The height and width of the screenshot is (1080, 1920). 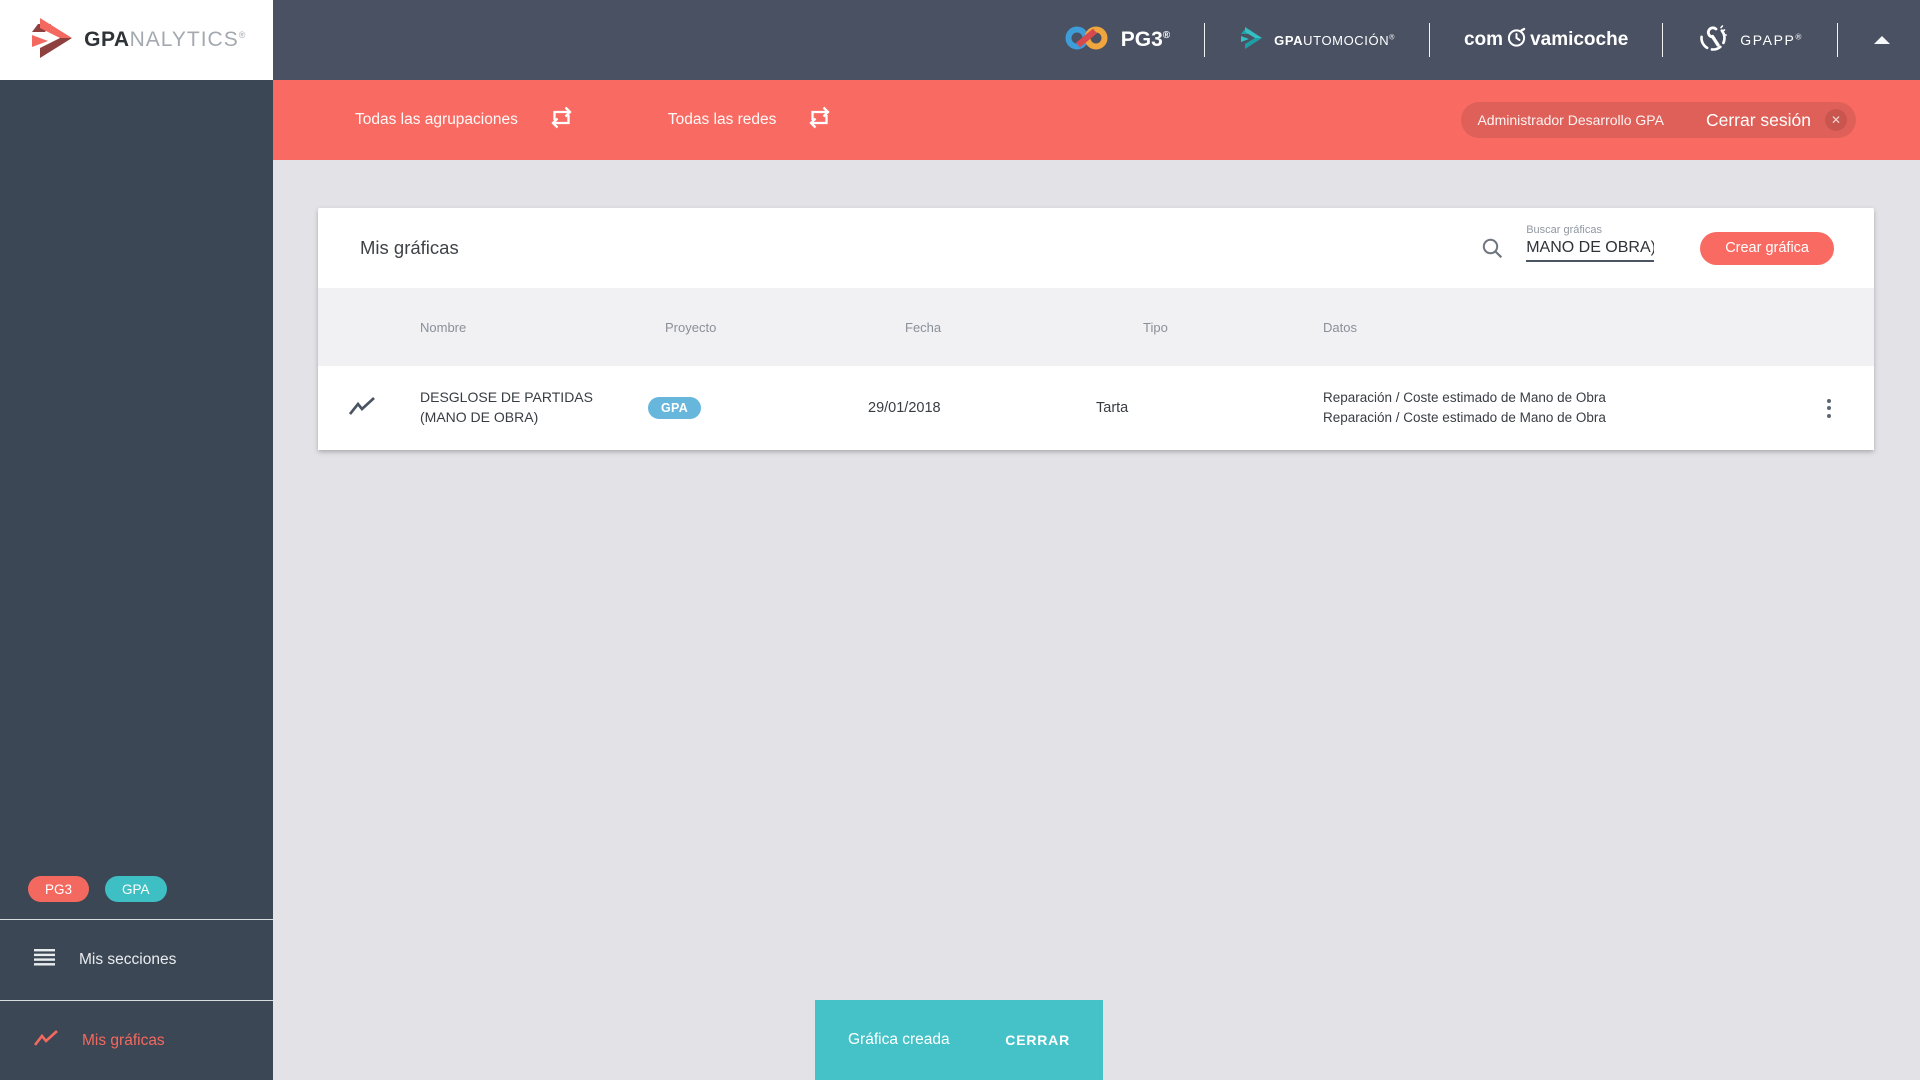 I want to click on gpautomocion-arrow-icon, so click(x=1251, y=40).